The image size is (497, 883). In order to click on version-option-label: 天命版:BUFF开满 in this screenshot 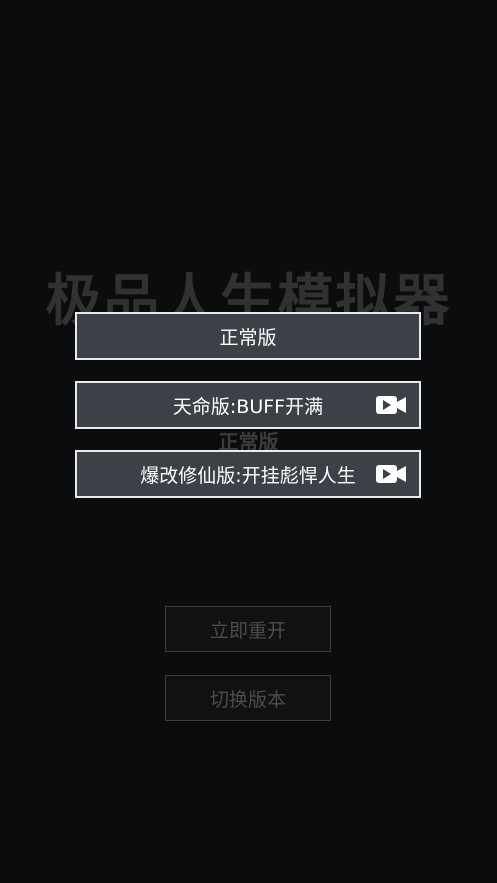, I will do `click(248, 406)`.